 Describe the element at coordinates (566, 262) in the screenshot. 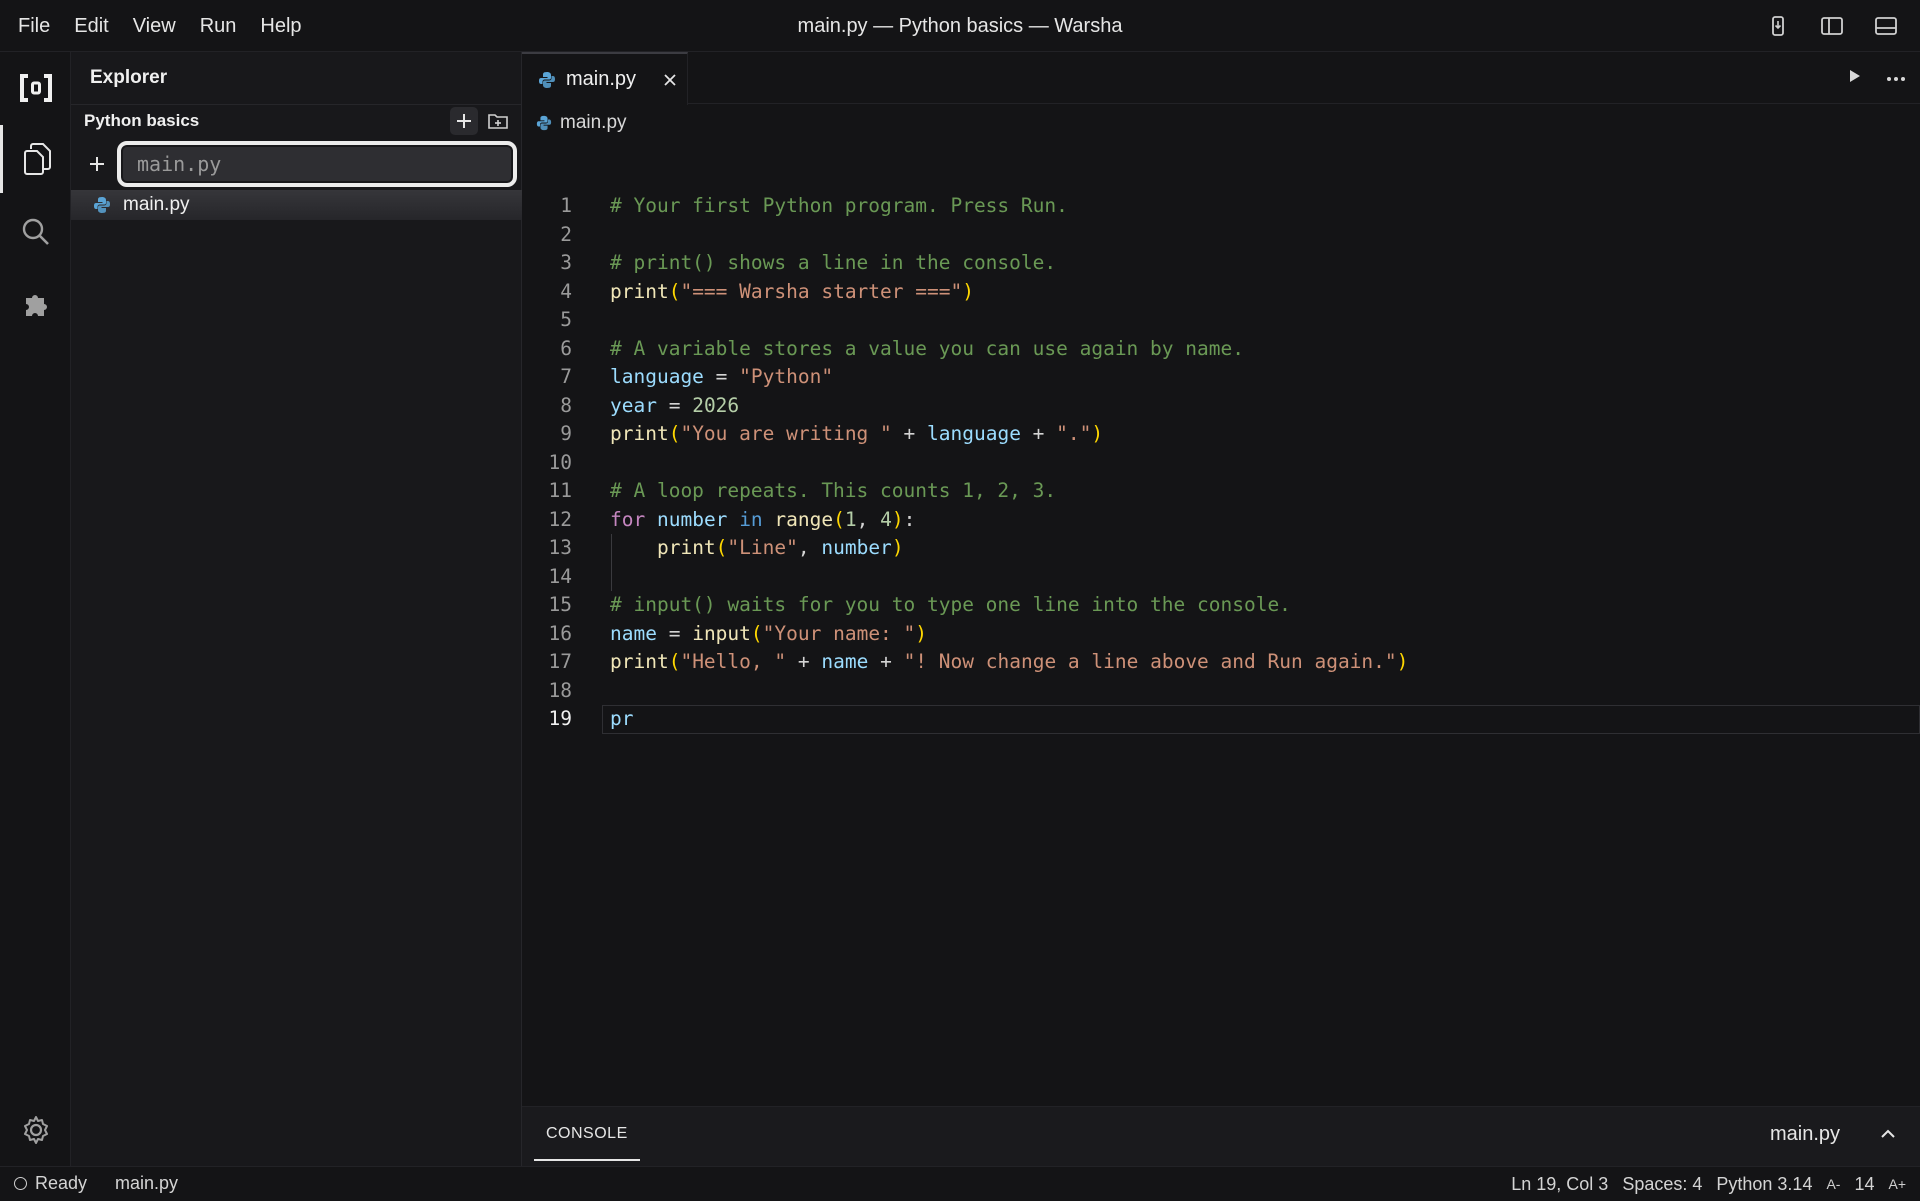

I see `line-number: 3` at that location.